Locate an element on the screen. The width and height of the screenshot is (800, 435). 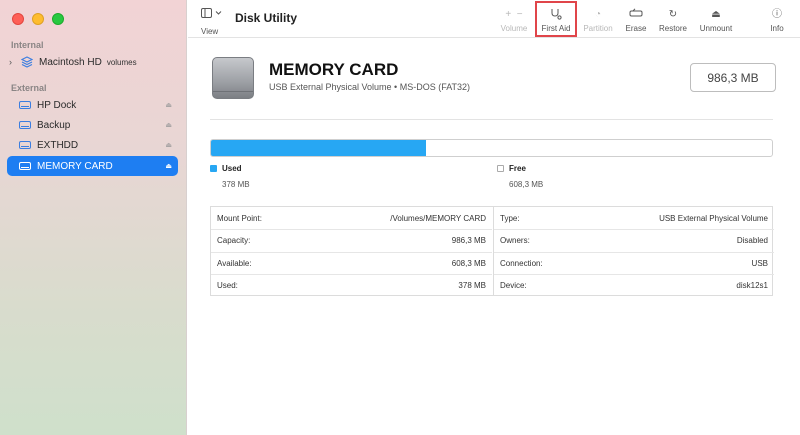
erase-button: Erase is located at coordinates (636, 20).